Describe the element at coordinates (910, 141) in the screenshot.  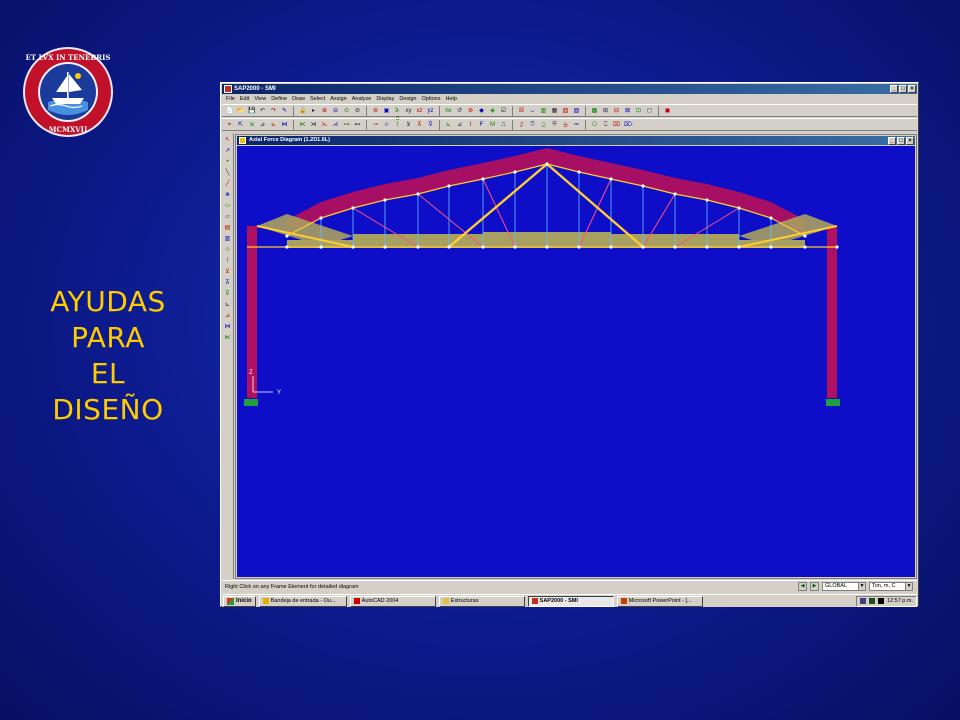
I see `doc-close-button: ×` at that location.